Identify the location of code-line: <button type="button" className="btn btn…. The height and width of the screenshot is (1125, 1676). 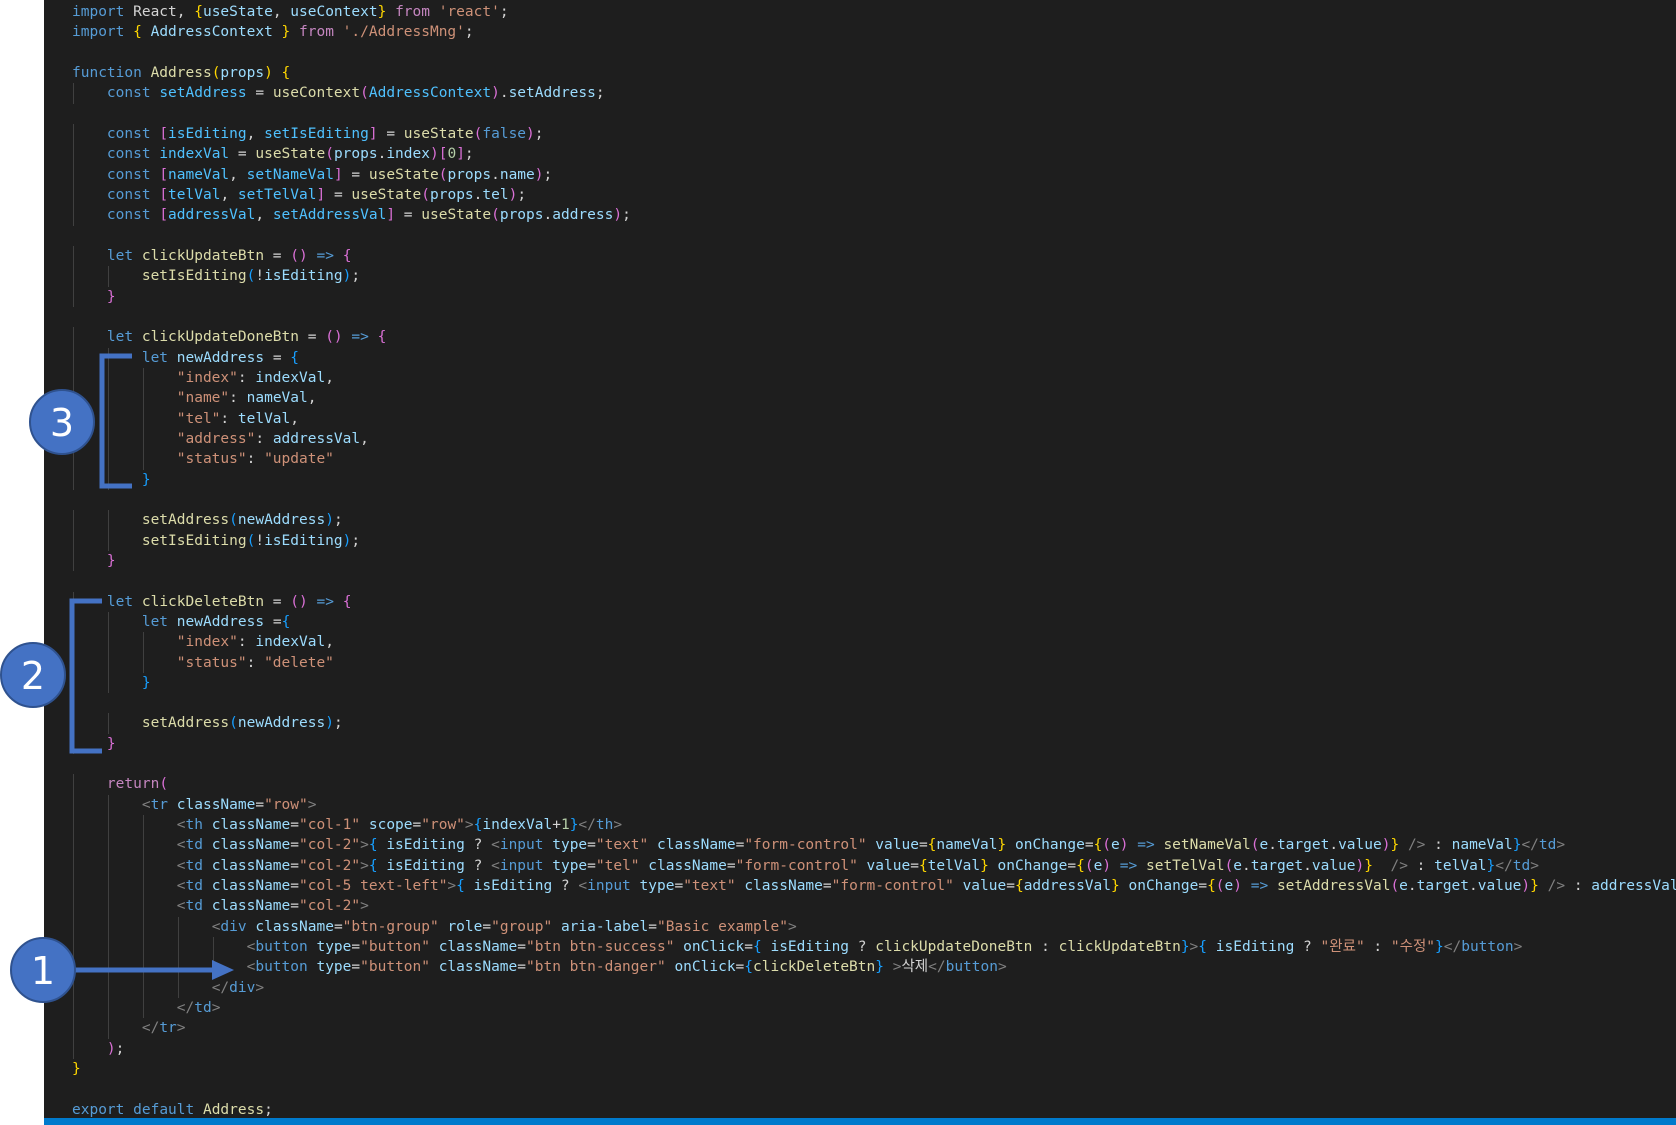
(874, 947).